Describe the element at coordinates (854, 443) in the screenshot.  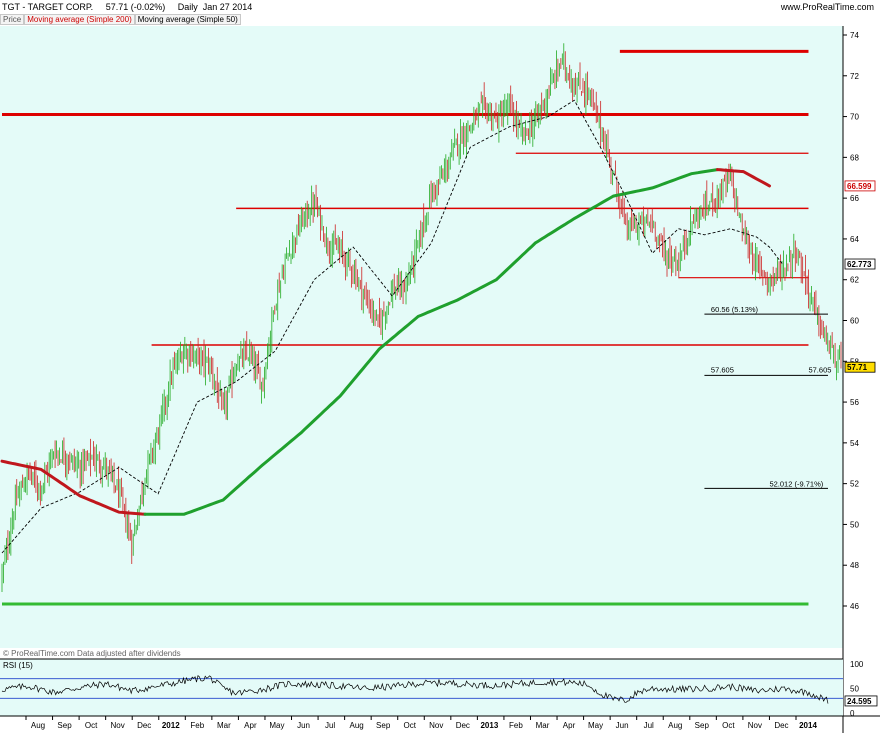
I see `y-tick-label: 54` at that location.